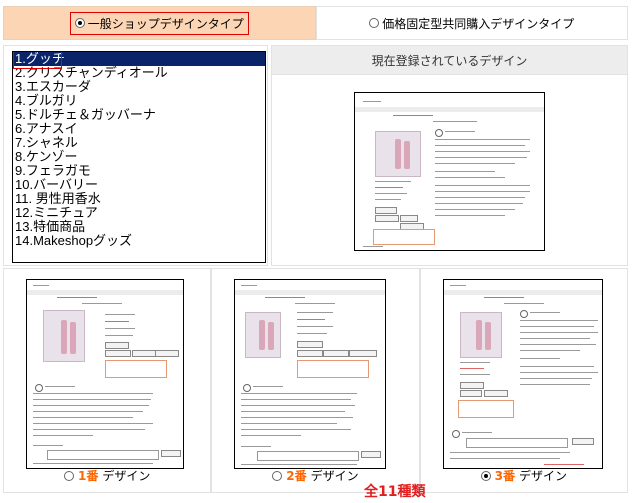  I want to click on design-3-thumbnail, so click(522, 374).